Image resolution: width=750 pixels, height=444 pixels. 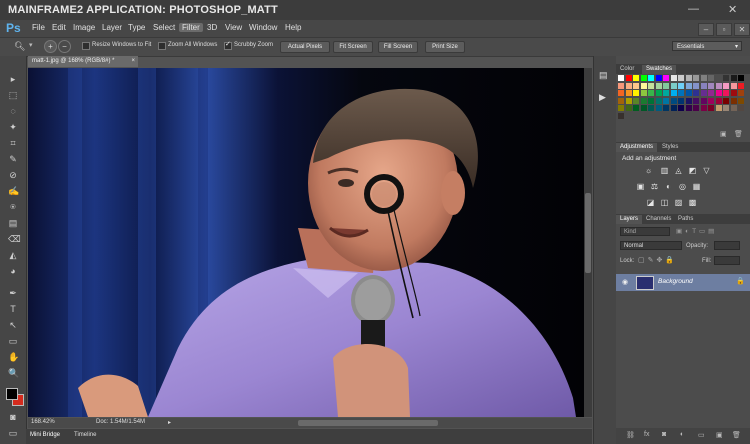 What do you see at coordinates (696, 186) in the screenshot?
I see `channel-mixer-icon: ▦` at bounding box center [696, 186].